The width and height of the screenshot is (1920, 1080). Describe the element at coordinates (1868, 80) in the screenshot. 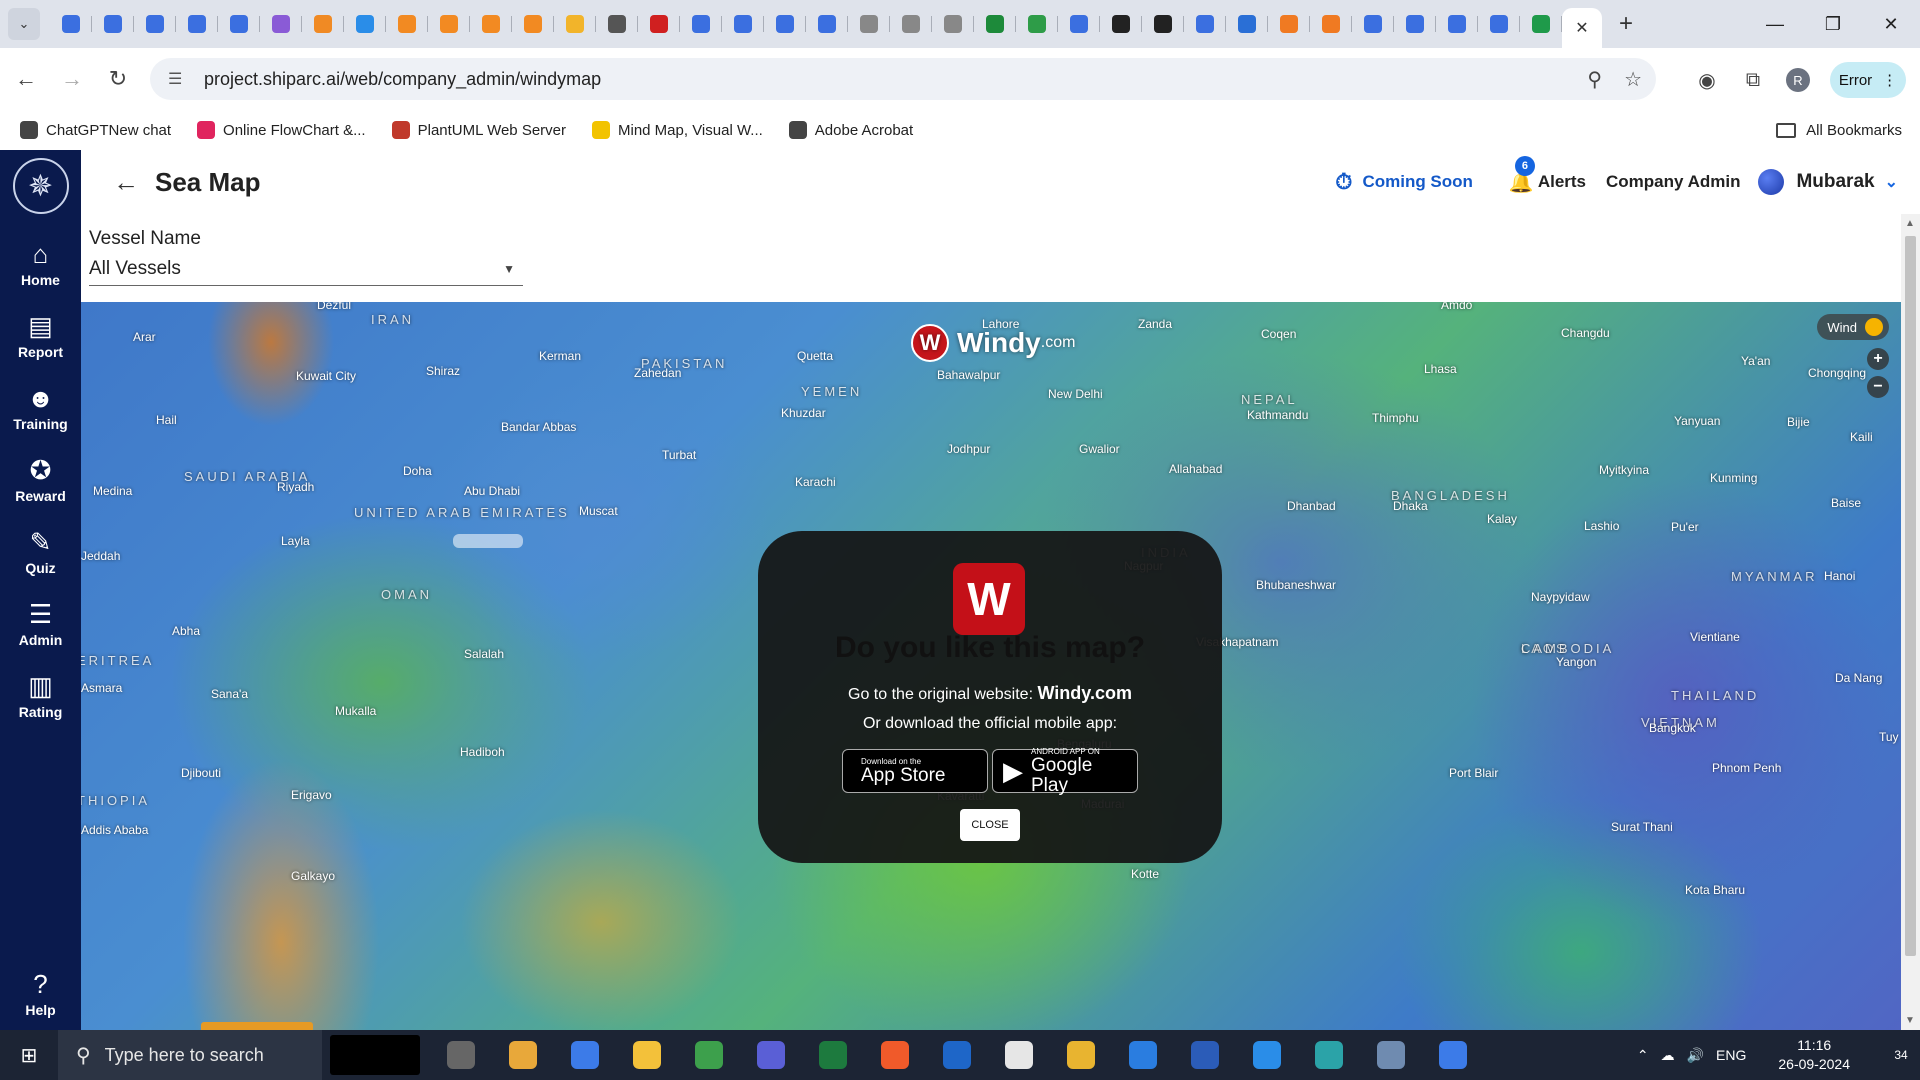

I see `error-button: Error ⋮` at that location.